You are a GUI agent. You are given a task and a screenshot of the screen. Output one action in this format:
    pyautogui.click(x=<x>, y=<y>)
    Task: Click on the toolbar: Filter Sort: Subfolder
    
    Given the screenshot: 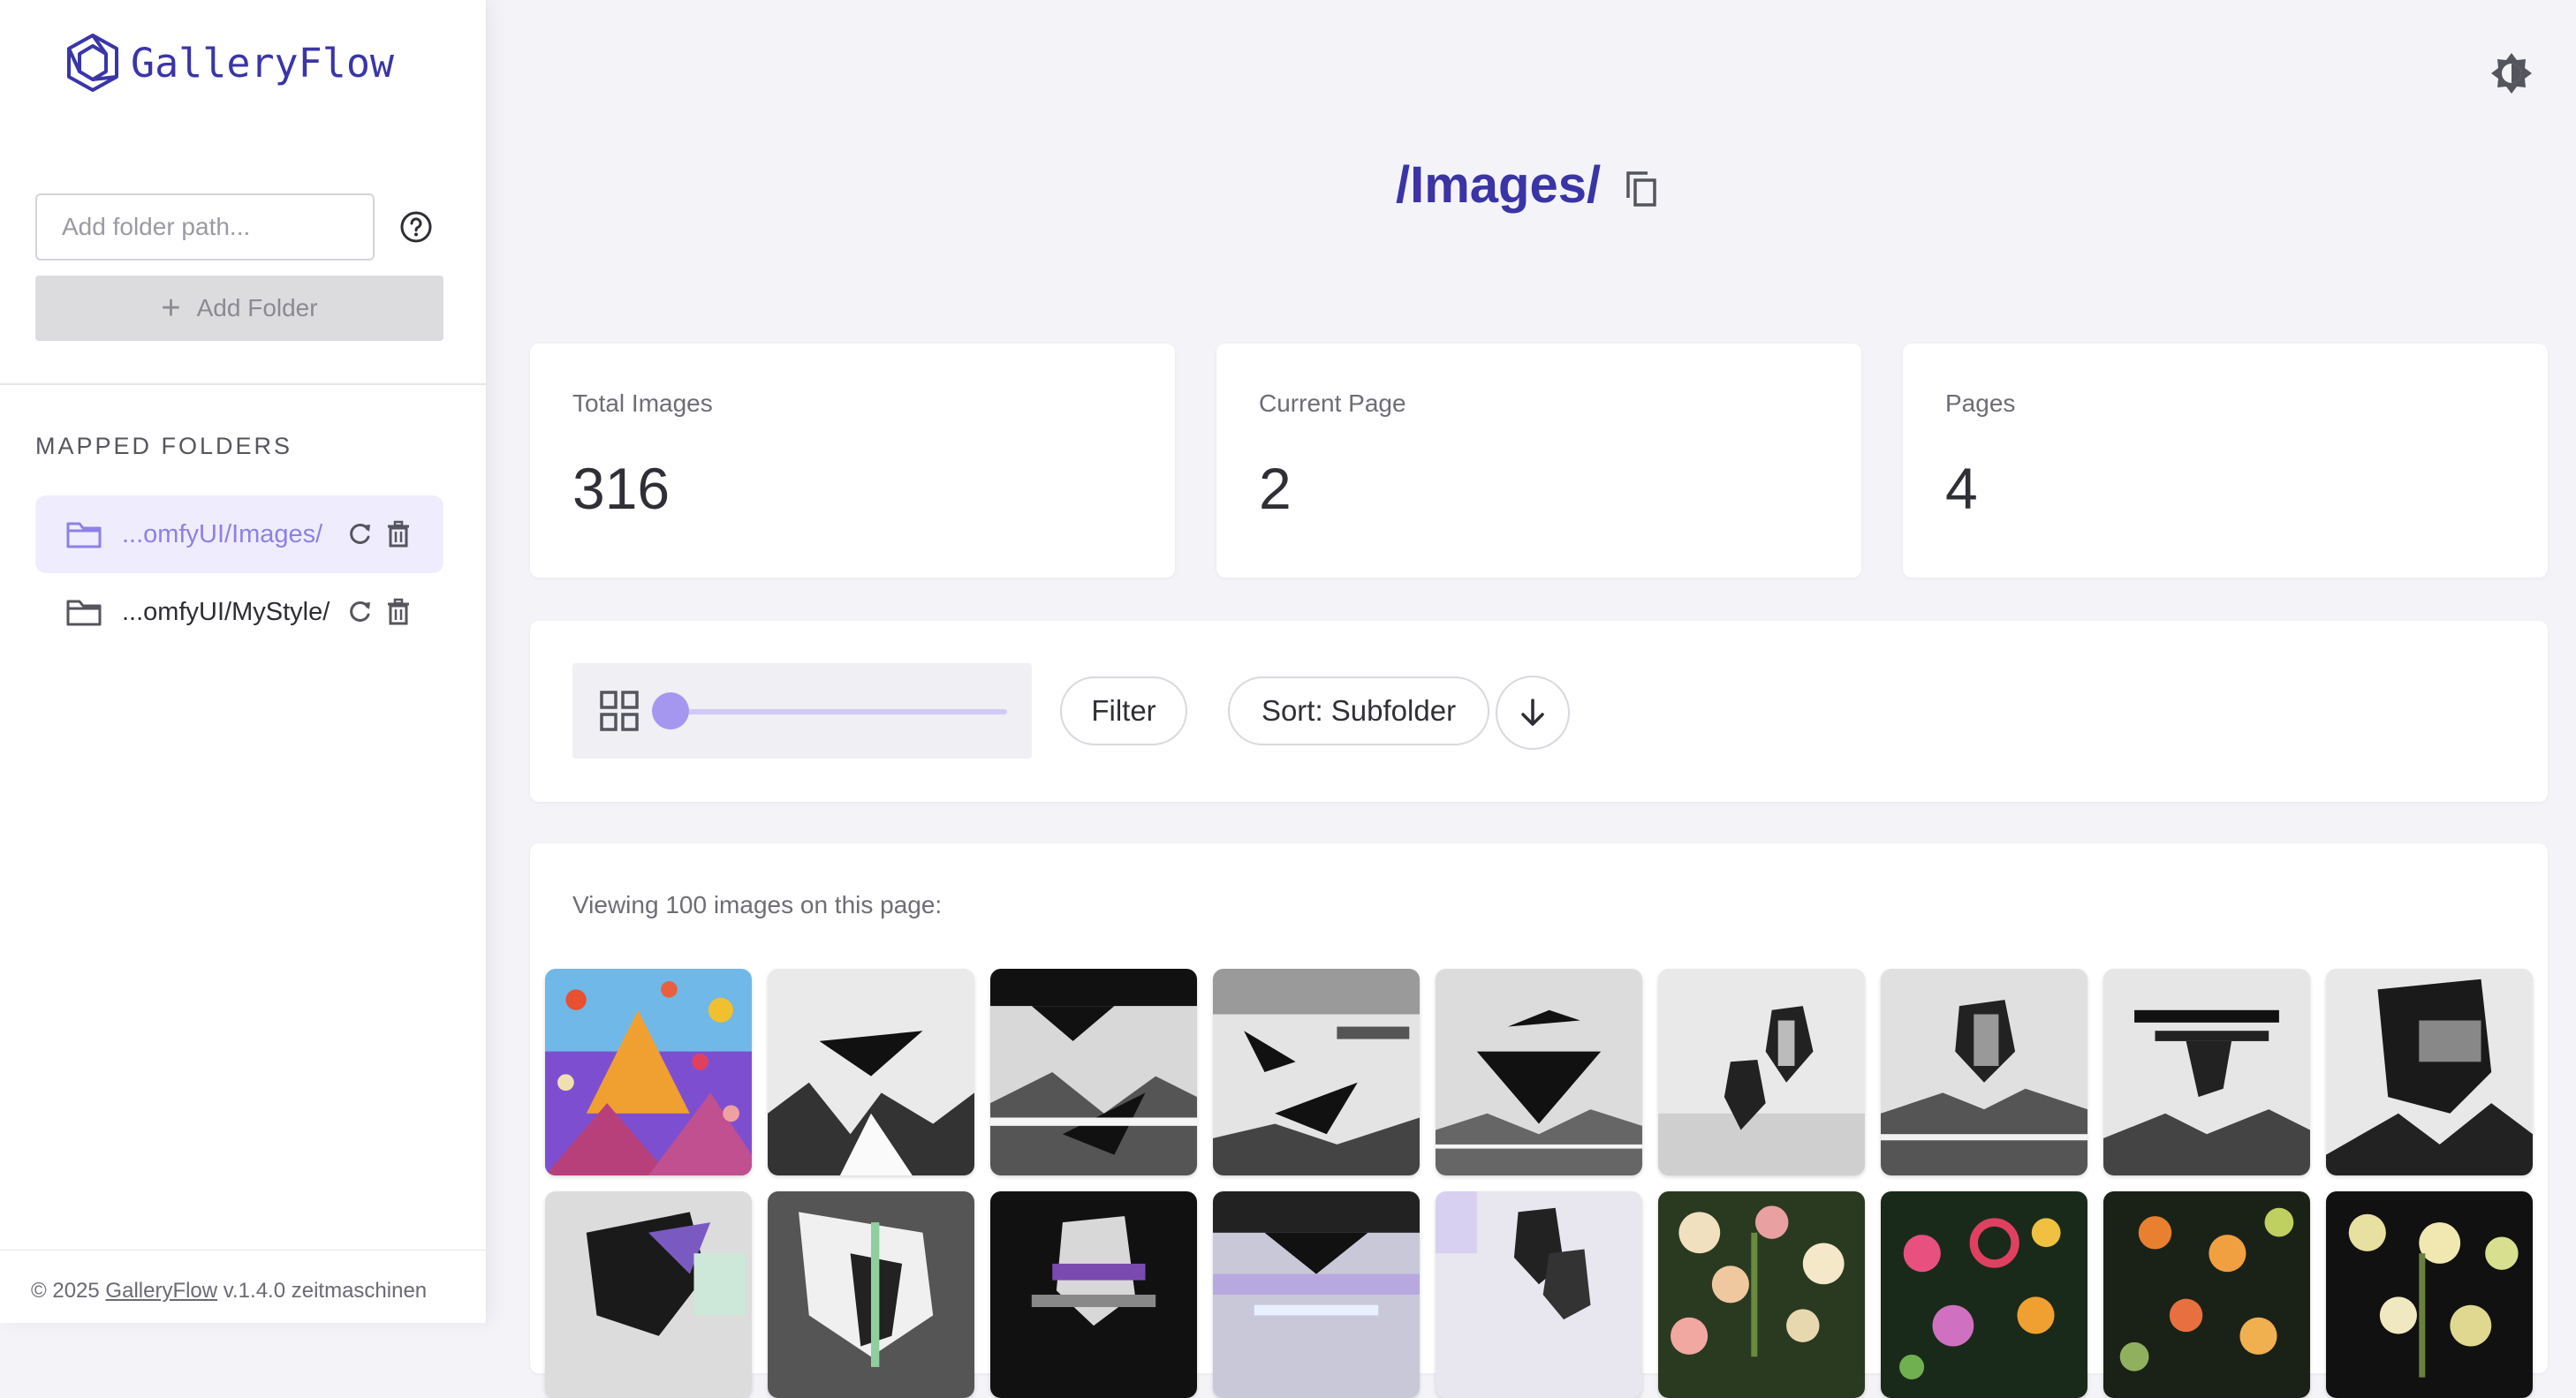 What is the action you would take?
    pyautogui.click(x=1539, y=711)
    